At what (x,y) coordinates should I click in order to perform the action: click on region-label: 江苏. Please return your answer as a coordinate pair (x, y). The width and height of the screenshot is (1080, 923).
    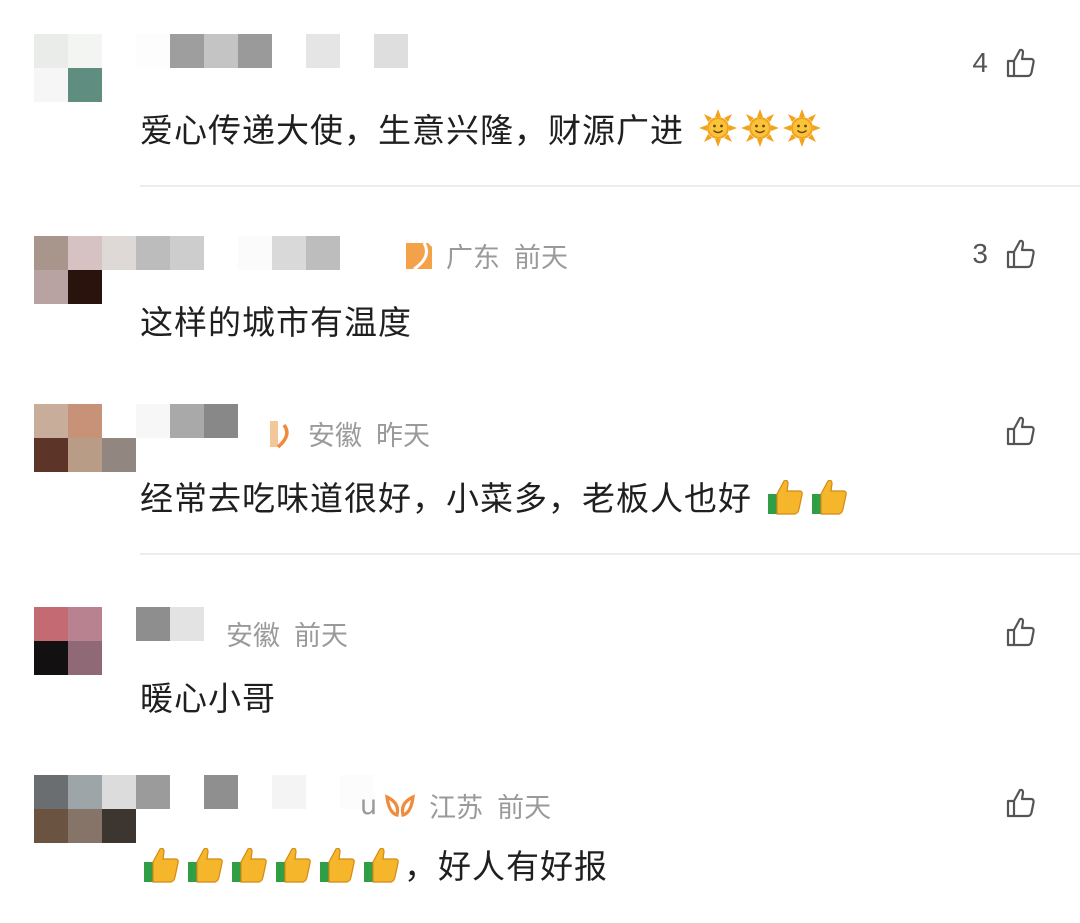
    Looking at the image, I should click on (456, 808).